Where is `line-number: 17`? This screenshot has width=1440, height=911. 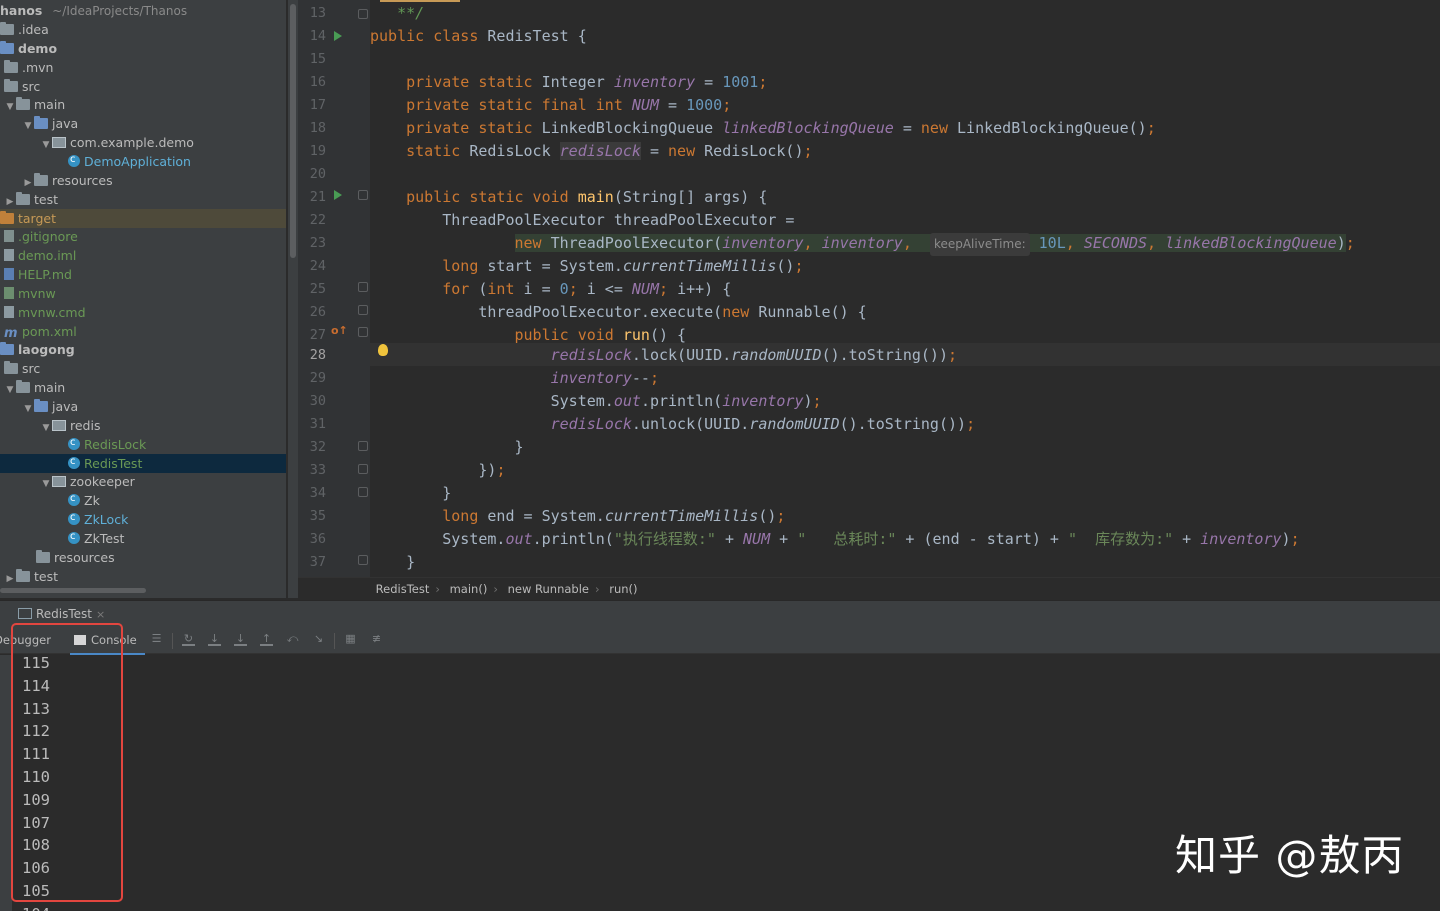 line-number: 17 is located at coordinates (312, 105).